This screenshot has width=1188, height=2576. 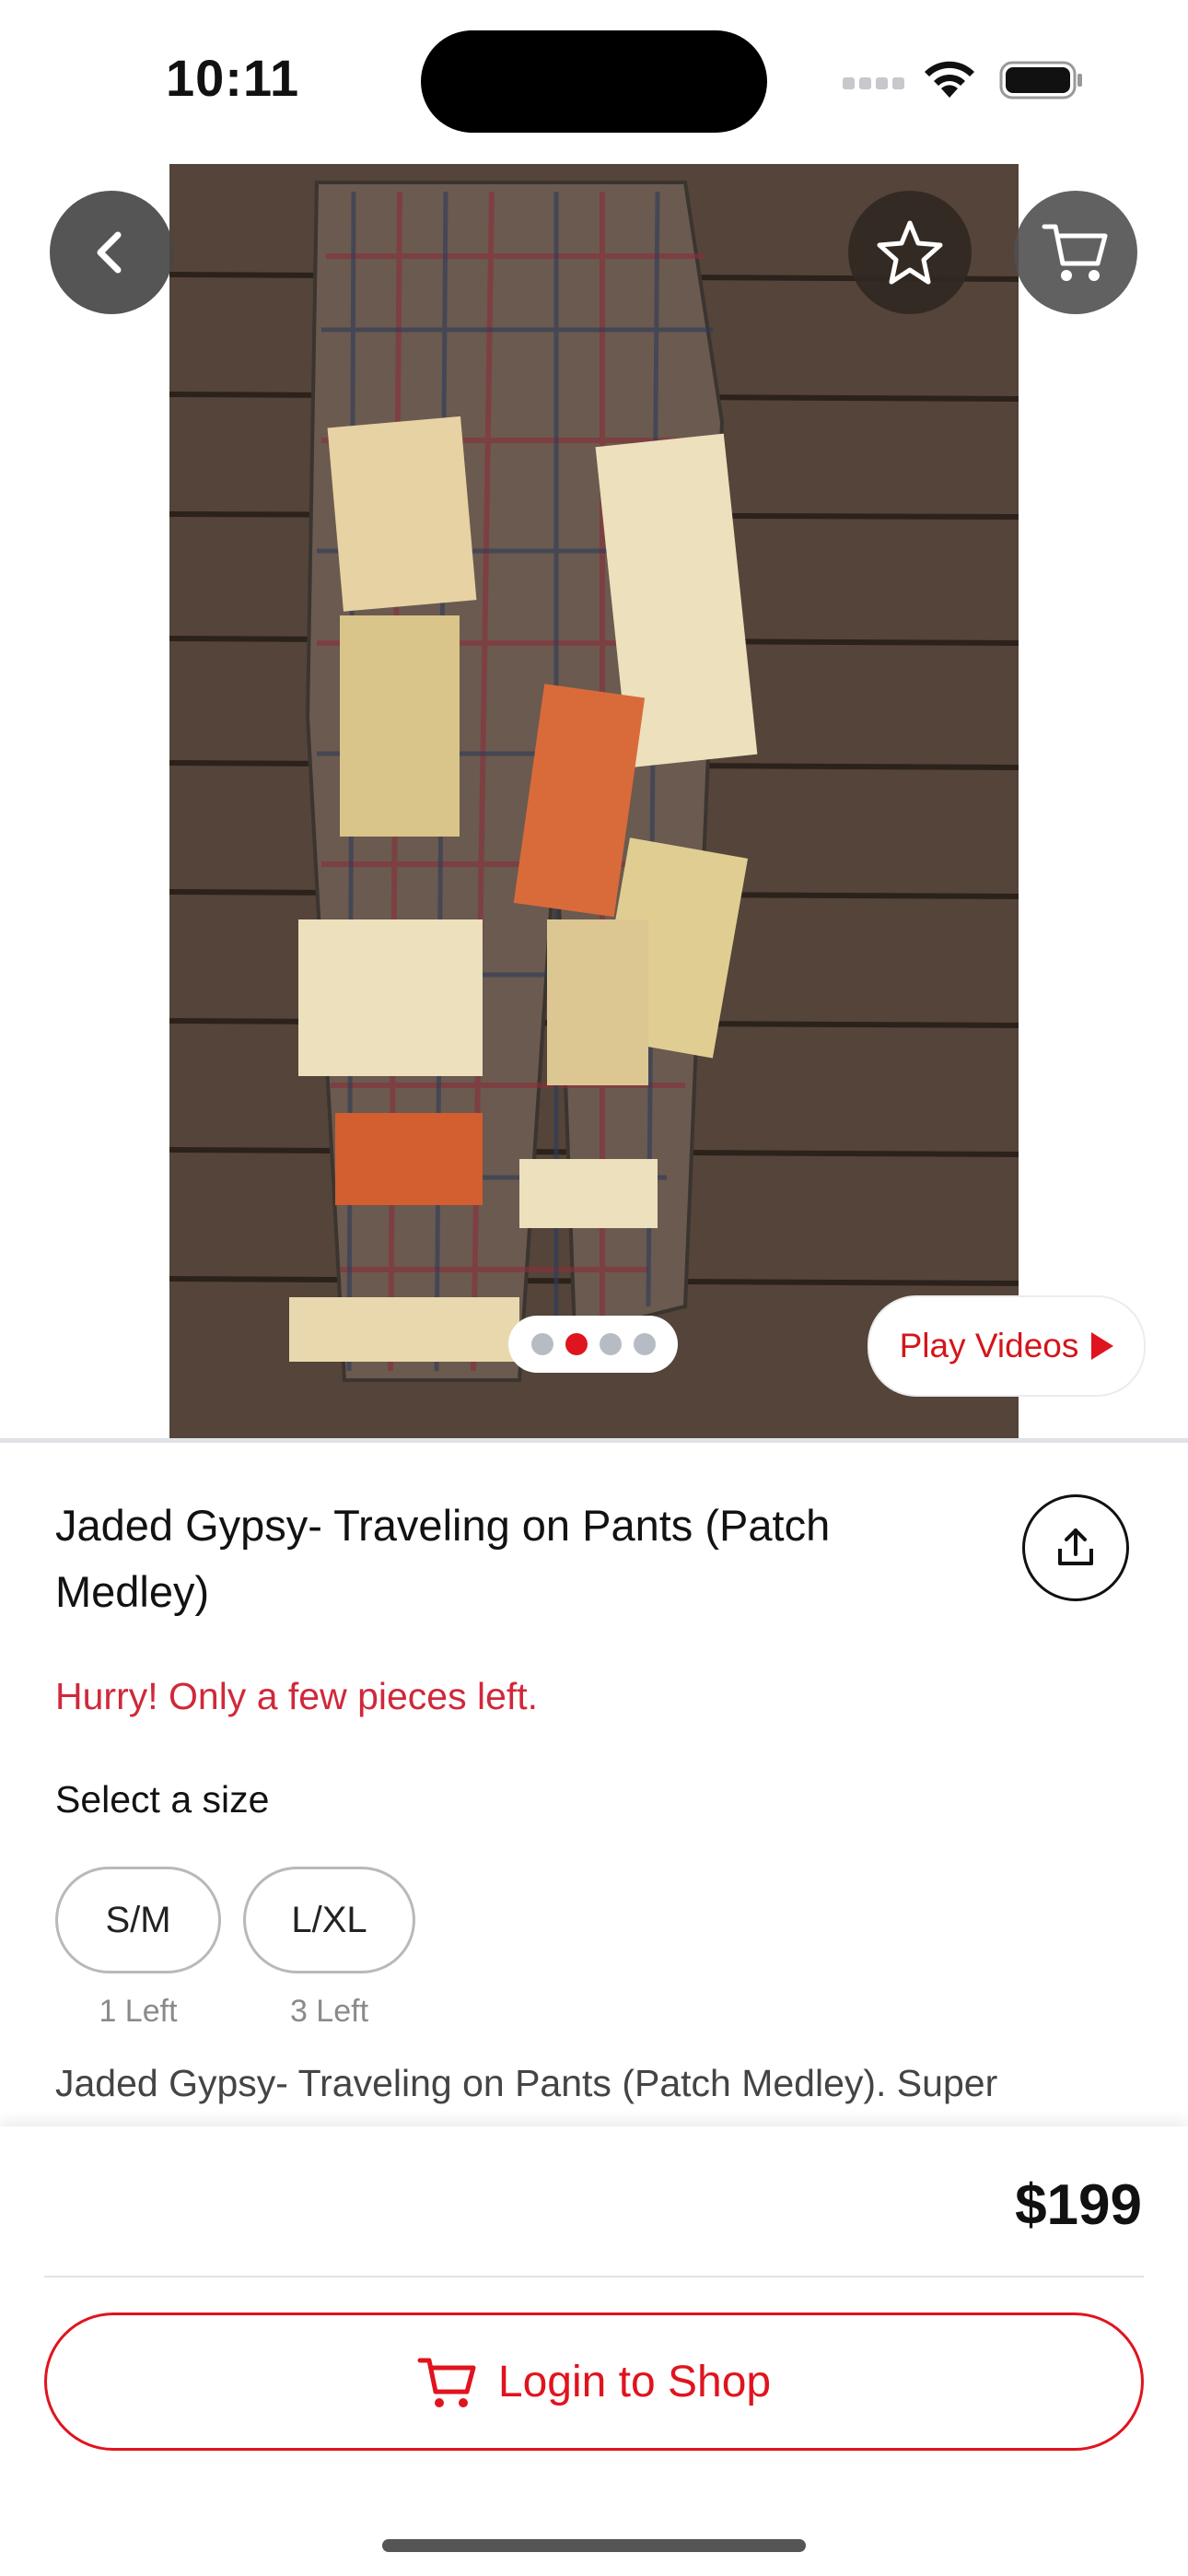 I want to click on image-pager, so click(x=593, y=1344).